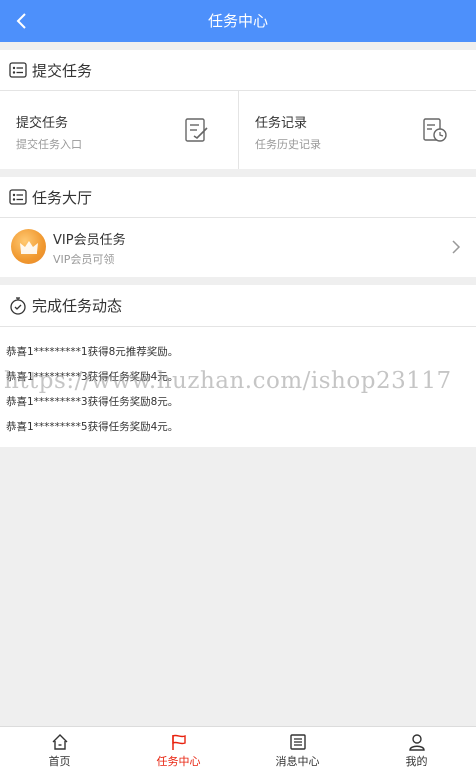  I want to click on crown-icon, so click(28, 247).